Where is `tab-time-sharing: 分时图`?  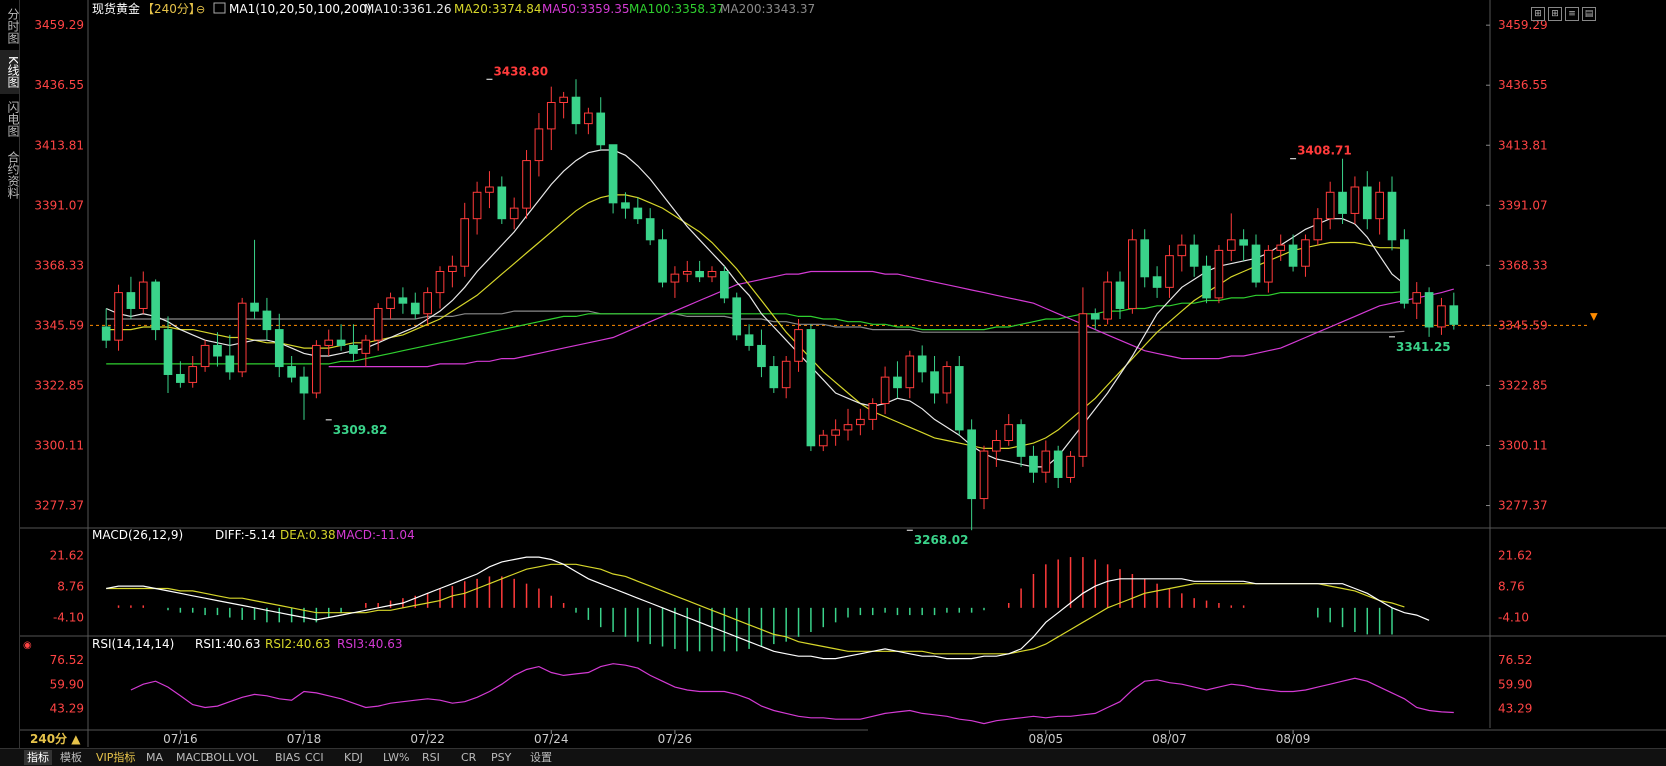 tab-time-sharing: 分时图 is located at coordinates (10, 26).